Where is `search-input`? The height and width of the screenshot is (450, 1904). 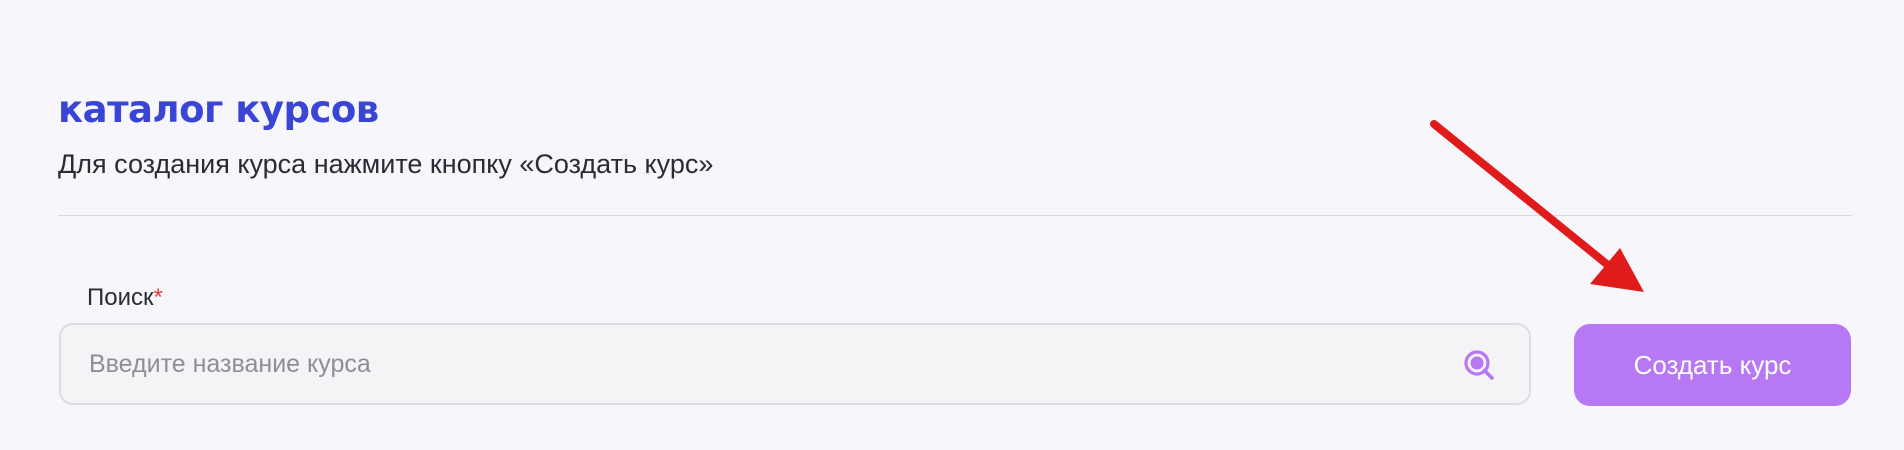 search-input is located at coordinates (754, 364).